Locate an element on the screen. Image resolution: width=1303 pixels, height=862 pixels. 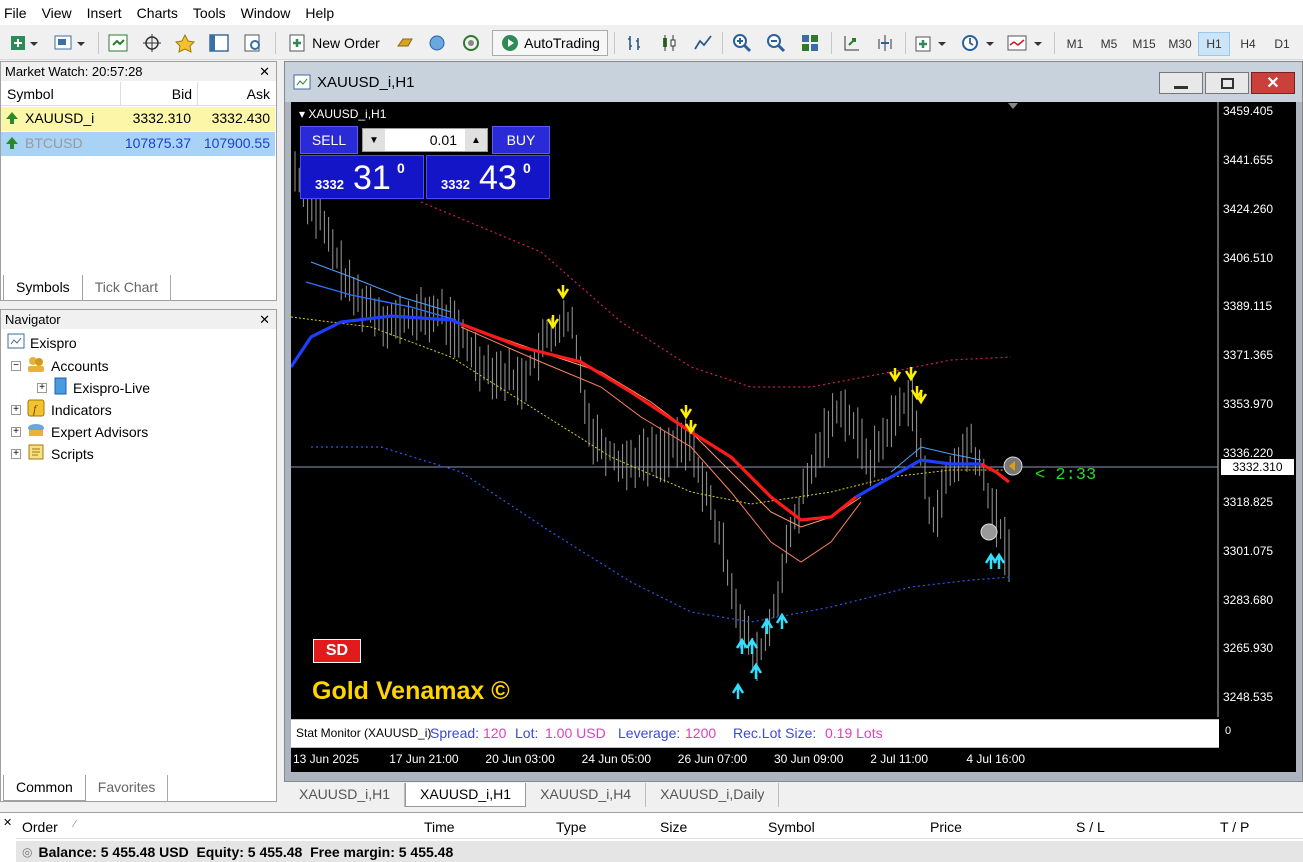
sell-button: SELL is located at coordinates (329, 140).